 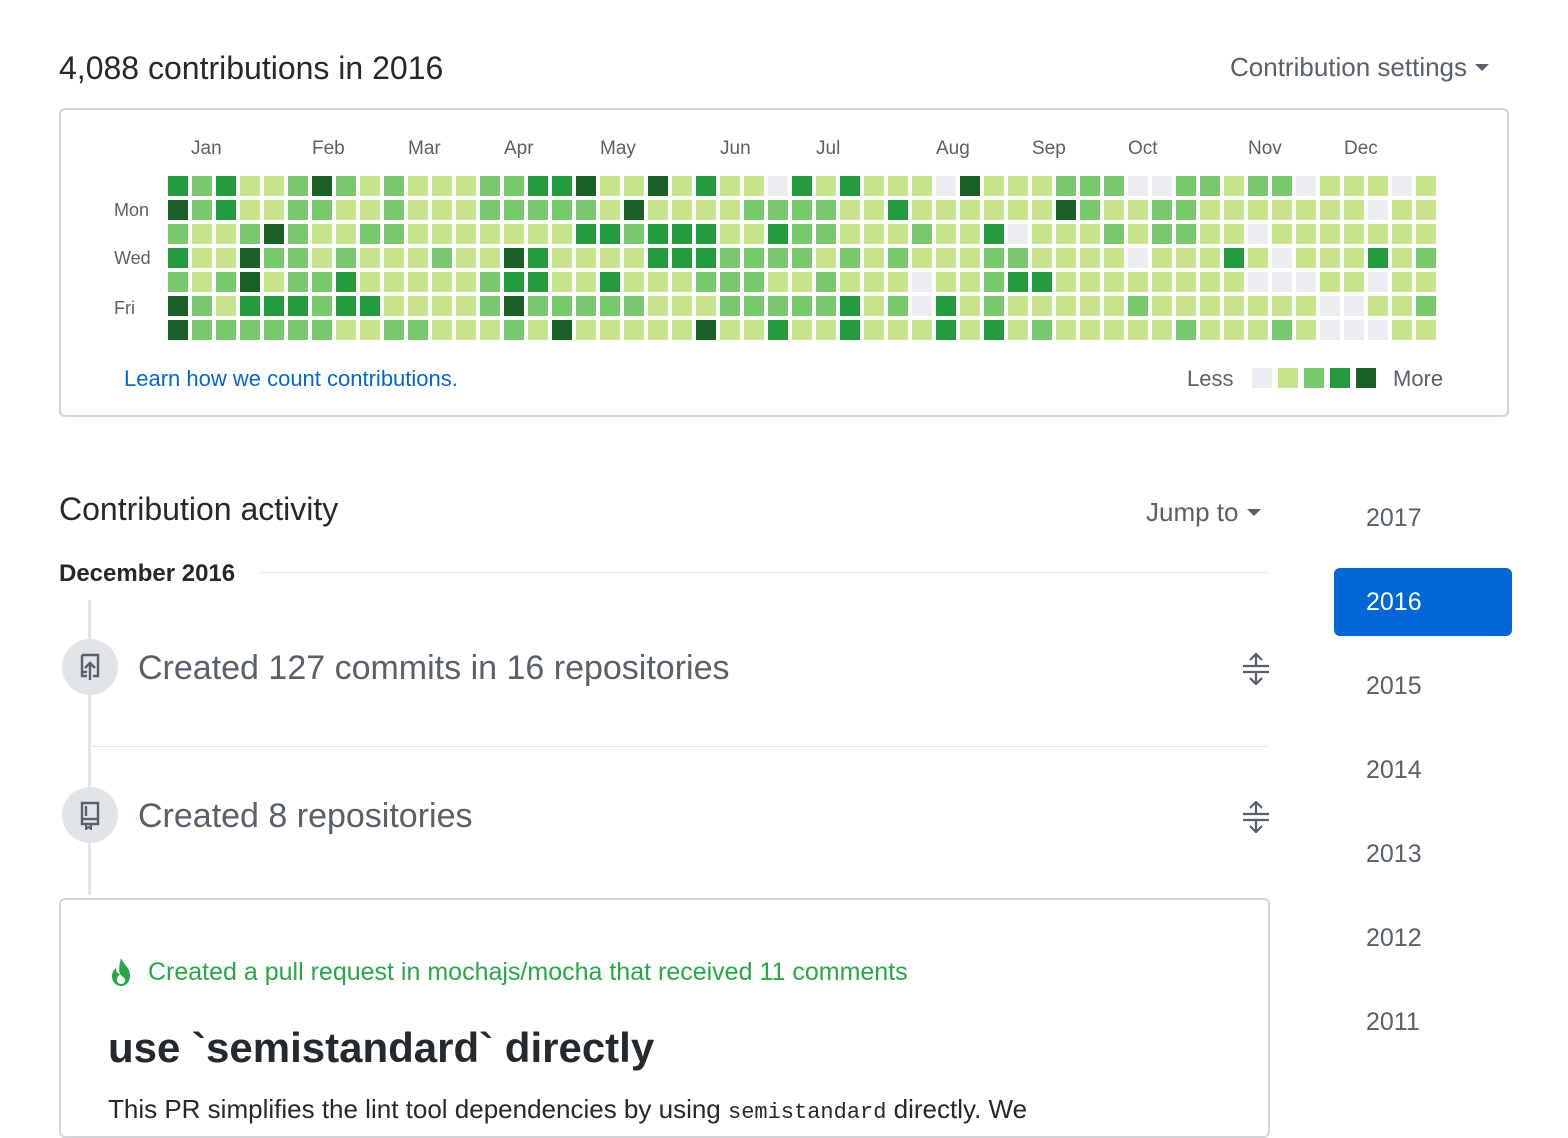 I want to click on year-link: 2017, so click(x=1423, y=518).